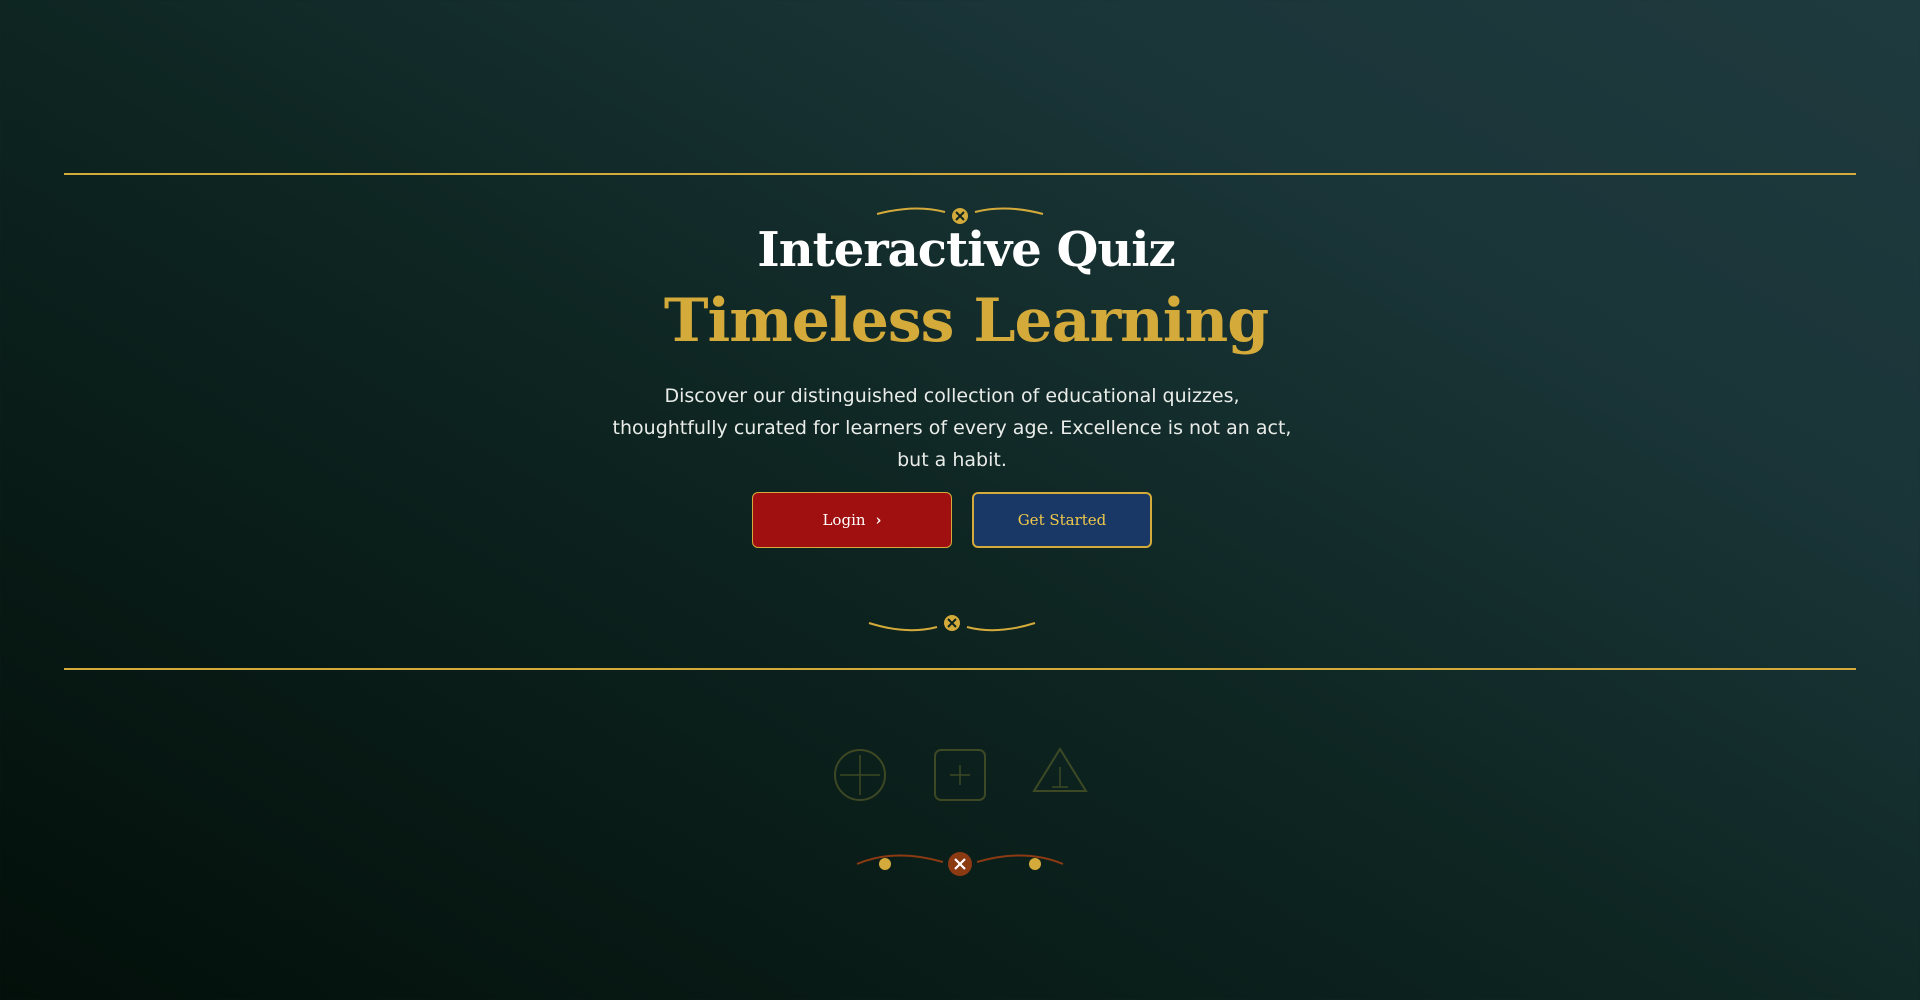 This screenshot has width=1920, height=1000. I want to click on page-title: Interactive Quiz, so click(966, 250).